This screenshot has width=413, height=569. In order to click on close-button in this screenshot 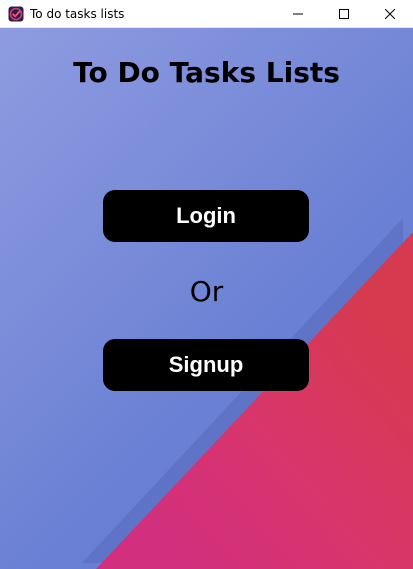, I will do `click(390, 14)`.